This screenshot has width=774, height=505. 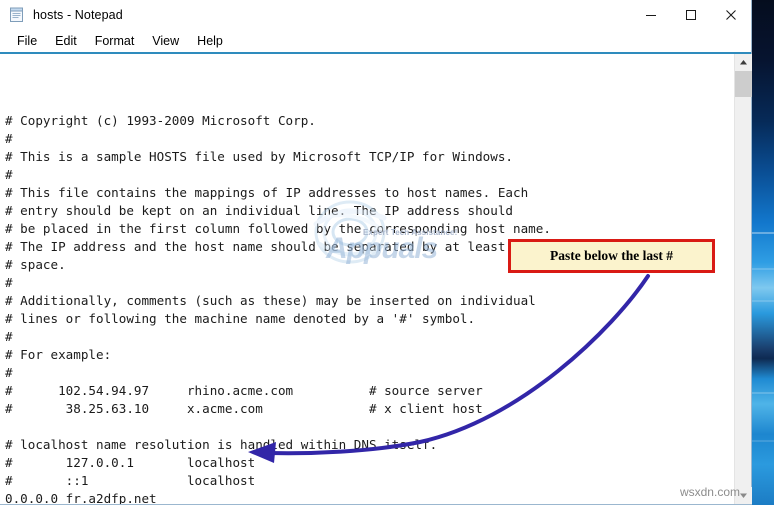 I want to click on chevron-up-icon, so click(x=743, y=62).